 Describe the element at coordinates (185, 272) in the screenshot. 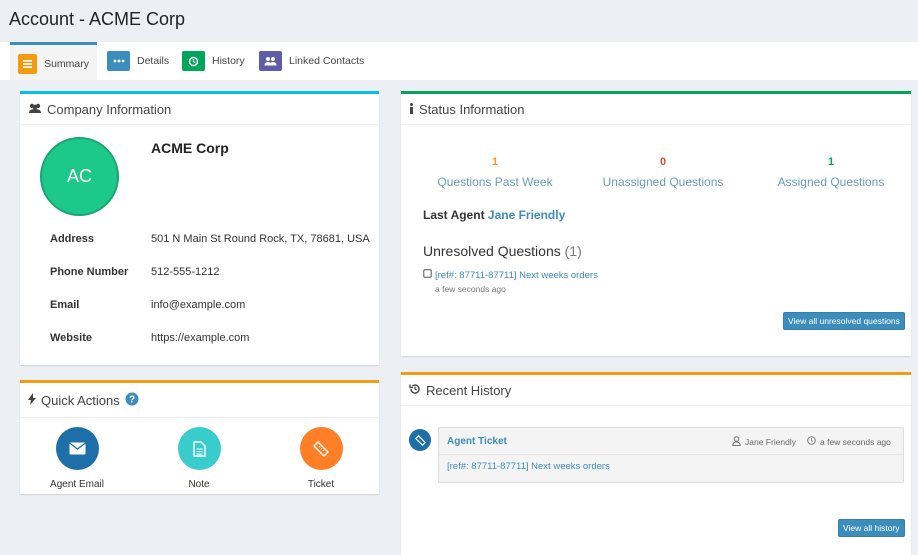

I see `info-value: 512-555-1212` at that location.